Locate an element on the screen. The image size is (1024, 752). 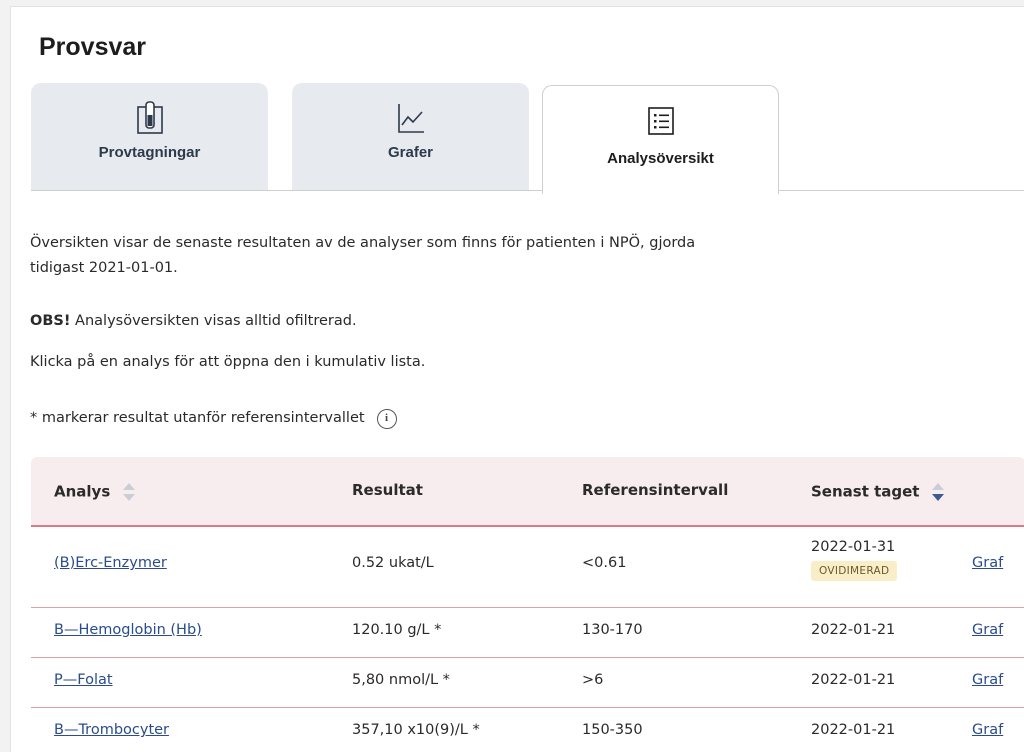
referens-cell: >6 is located at coordinates (593, 680).